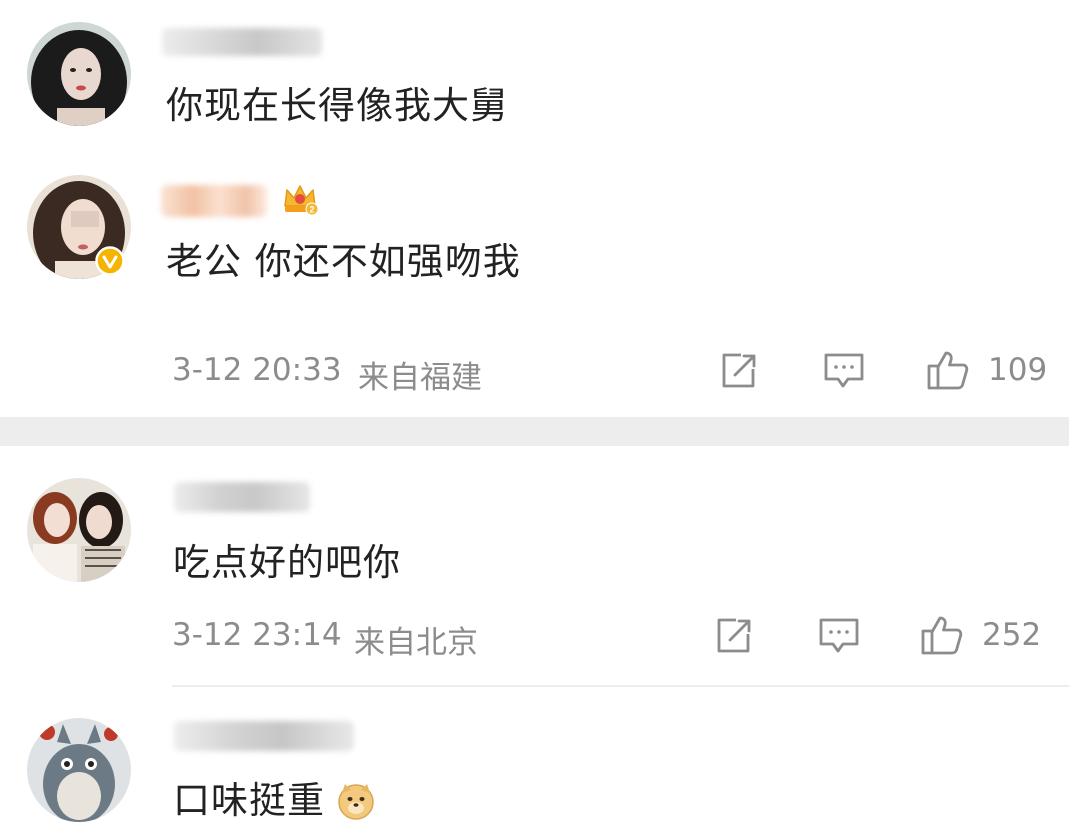 This screenshot has height=824, width=1069. I want to click on timestamp: 3-12 20:33, so click(257, 370).